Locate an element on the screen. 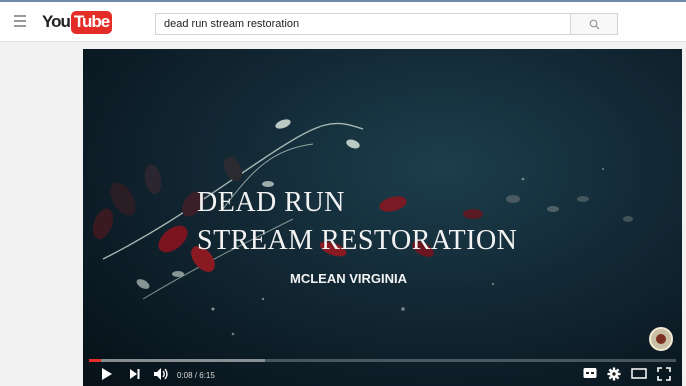 The width and height of the screenshot is (686, 386). progress-bar is located at coordinates (382, 360).